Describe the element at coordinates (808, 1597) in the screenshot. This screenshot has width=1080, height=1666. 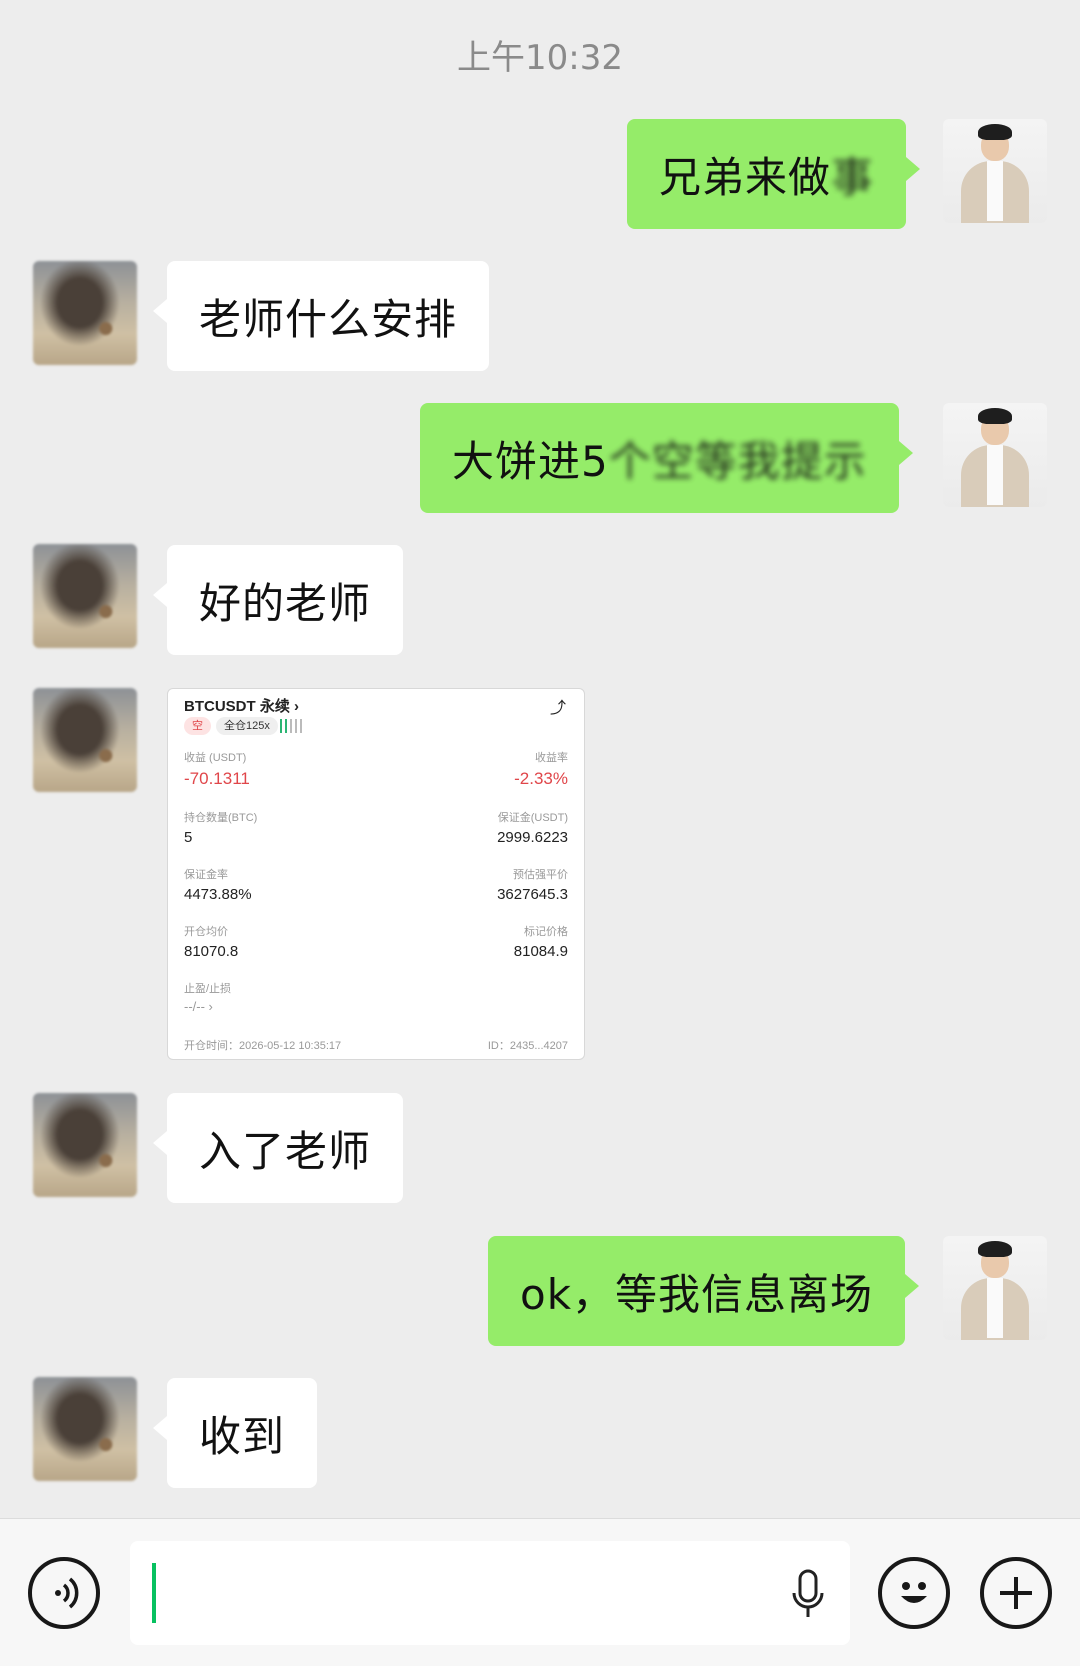
I see `microphone-icon` at that location.